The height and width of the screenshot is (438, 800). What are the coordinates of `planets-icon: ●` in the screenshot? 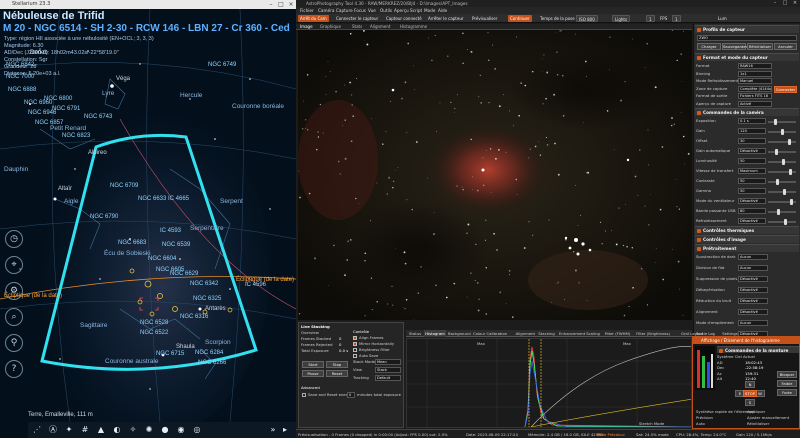 It's located at (165, 430).